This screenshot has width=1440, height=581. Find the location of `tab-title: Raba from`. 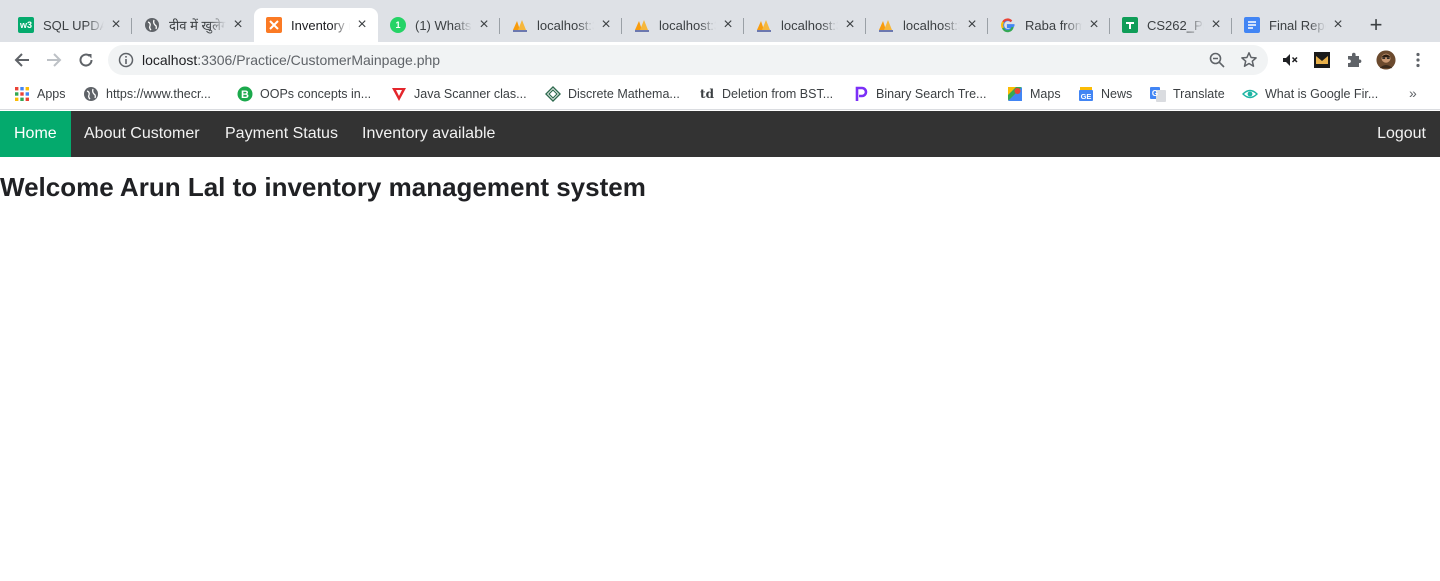

tab-title: Raba from is located at coordinates (1053, 25).